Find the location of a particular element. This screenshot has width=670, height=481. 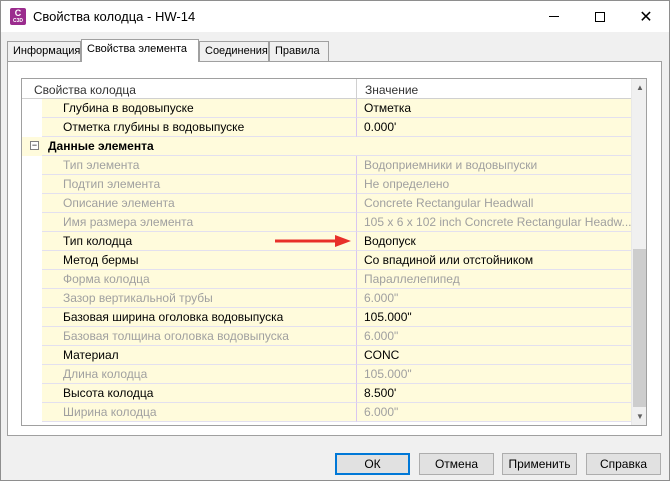

help-button: Справка is located at coordinates (623, 464).